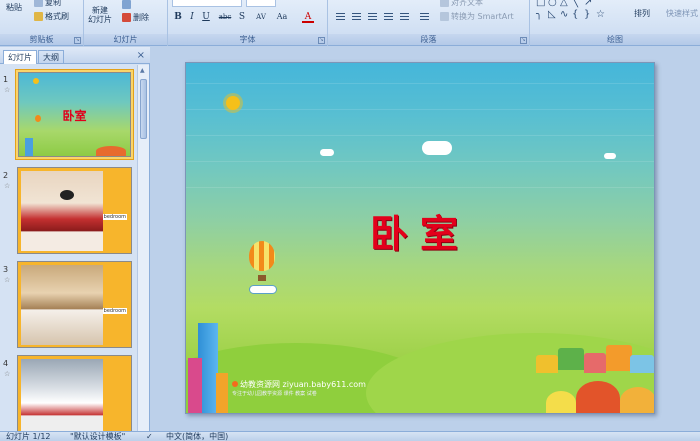 The width and height of the screenshot is (700, 441). What do you see at coordinates (149, 436) in the screenshot?
I see `spellcheck-icon: ✓` at bounding box center [149, 436].